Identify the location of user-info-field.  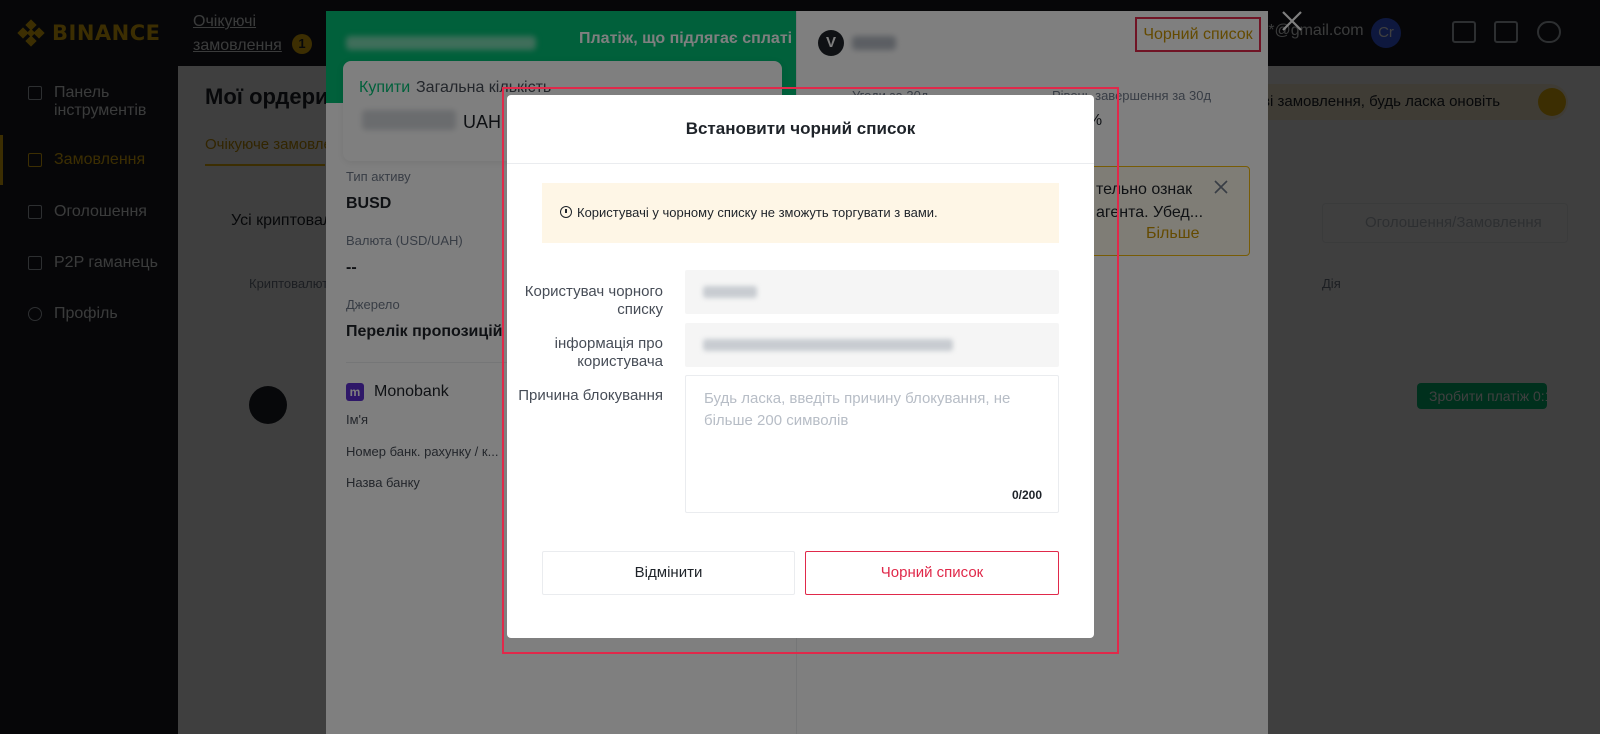
(872, 345).